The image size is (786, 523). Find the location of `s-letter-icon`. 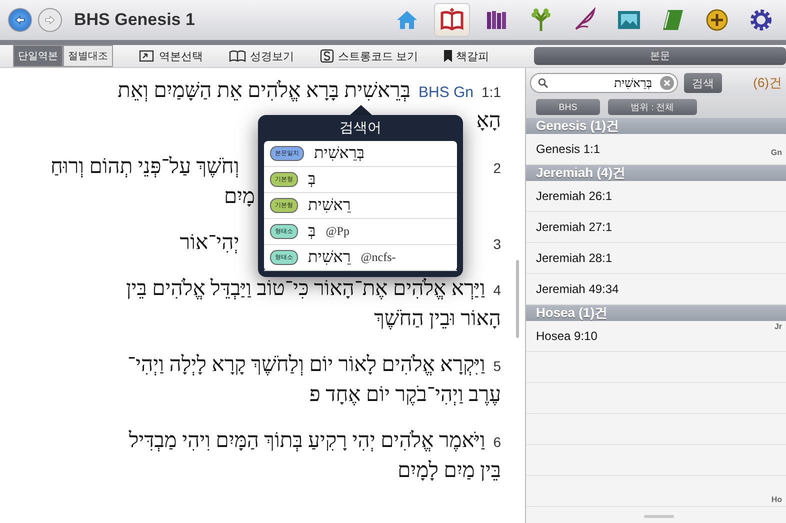

s-letter-icon is located at coordinates (327, 56).